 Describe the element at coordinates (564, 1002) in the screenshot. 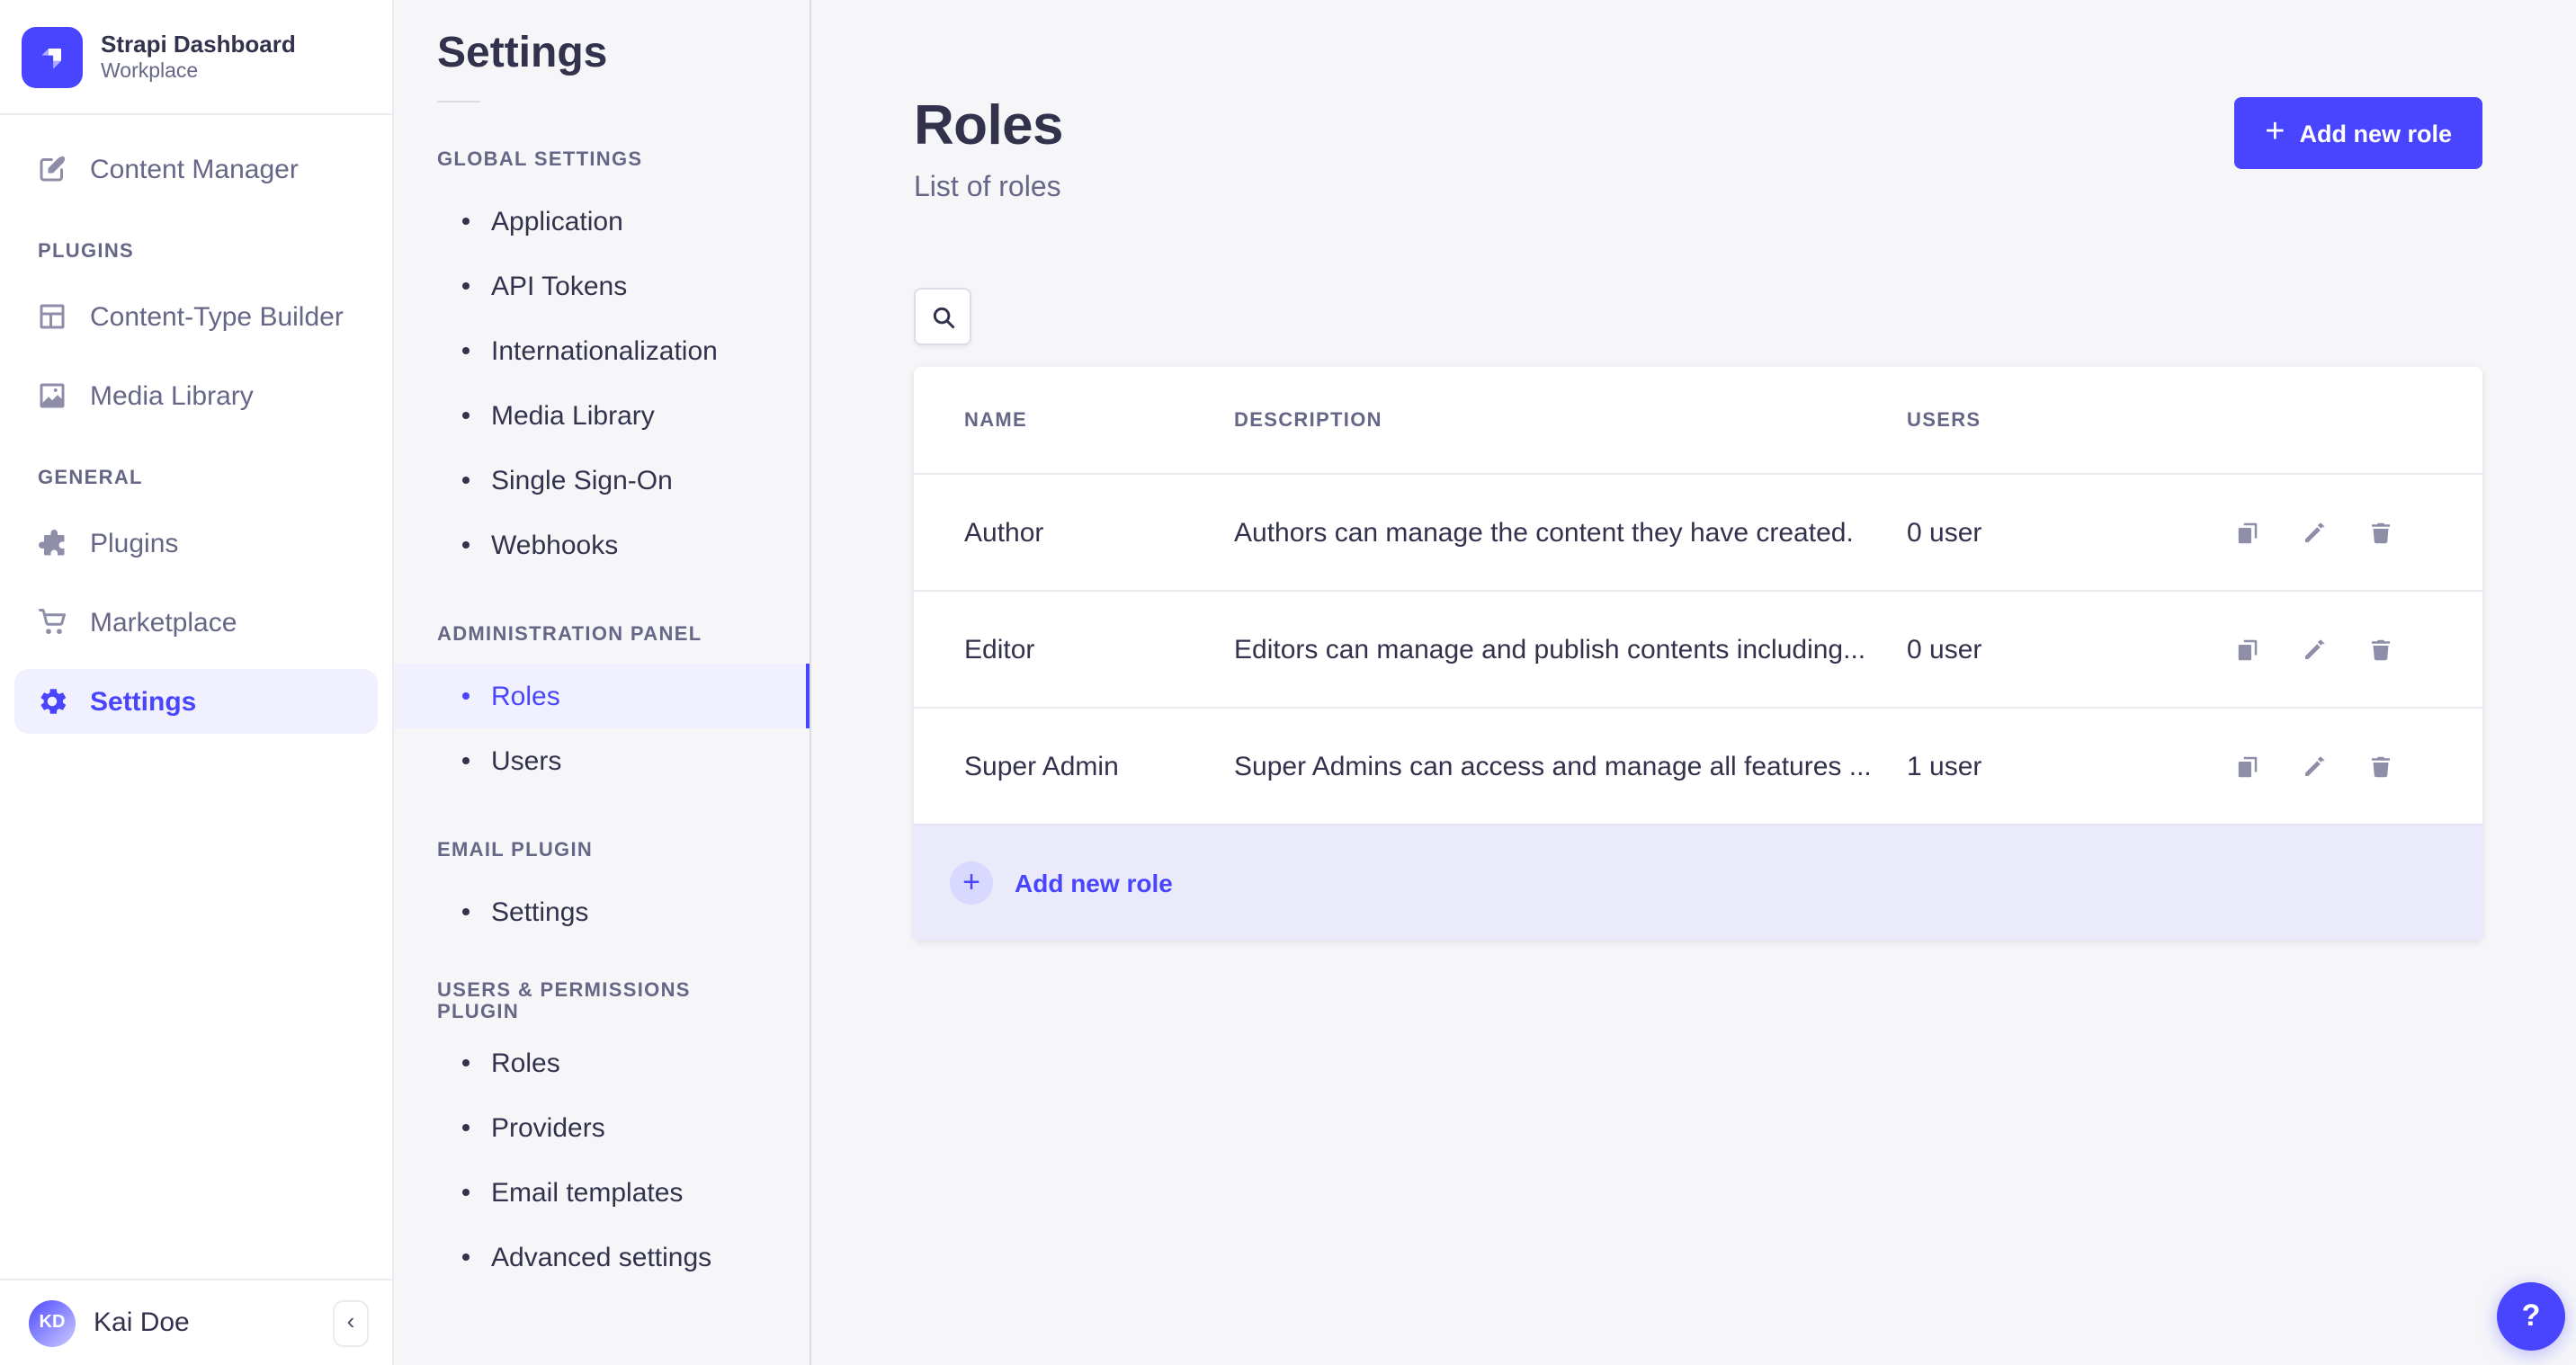

I see `subnav-section-label: USERS & PERMISSIONS PLUGIN` at that location.